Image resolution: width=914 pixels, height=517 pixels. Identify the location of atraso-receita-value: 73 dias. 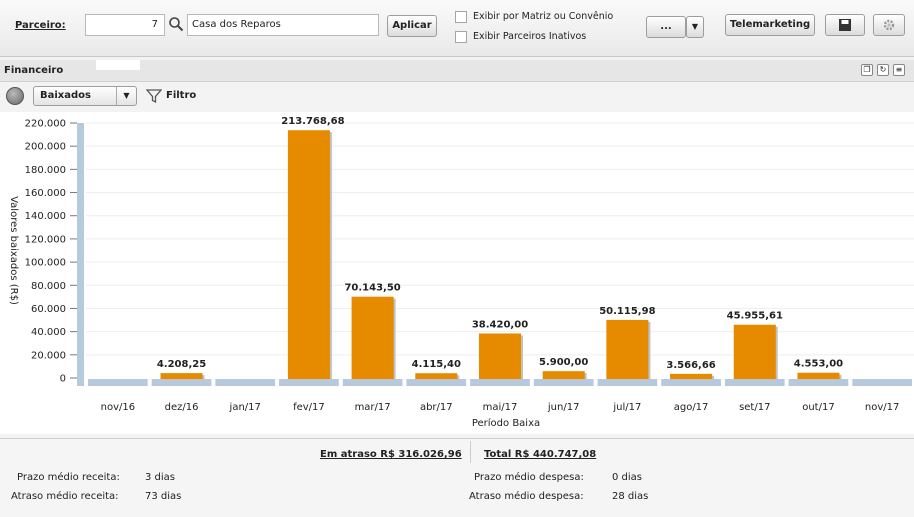
(163, 496).